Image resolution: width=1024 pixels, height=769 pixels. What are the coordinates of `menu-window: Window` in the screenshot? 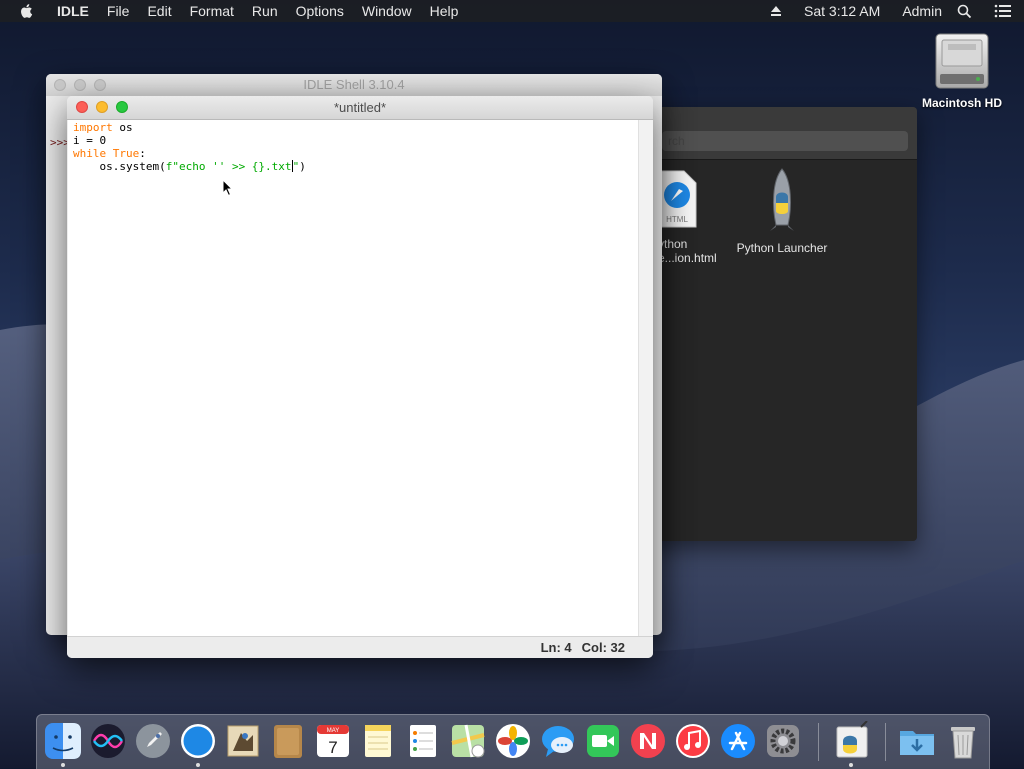 It's located at (387, 11).